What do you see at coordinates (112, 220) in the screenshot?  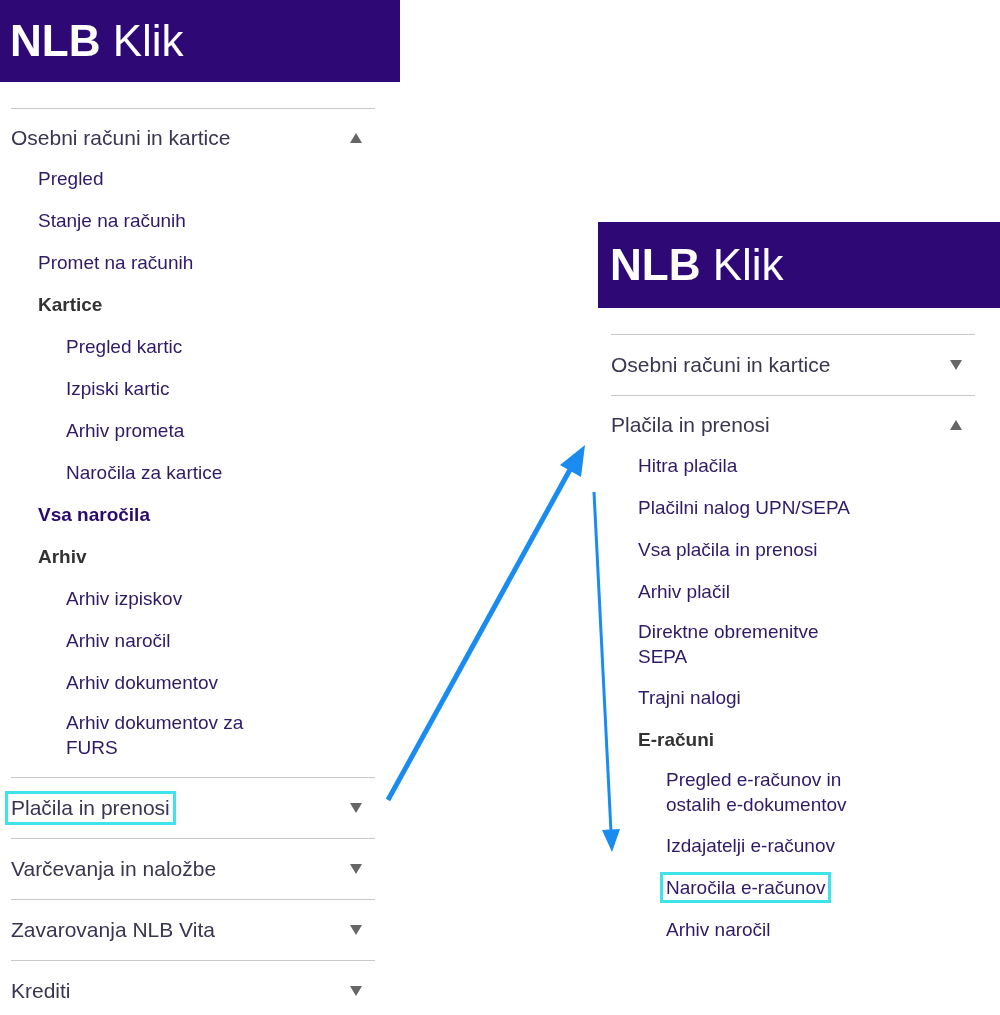 I see `menu-link: Stanje na računih` at bounding box center [112, 220].